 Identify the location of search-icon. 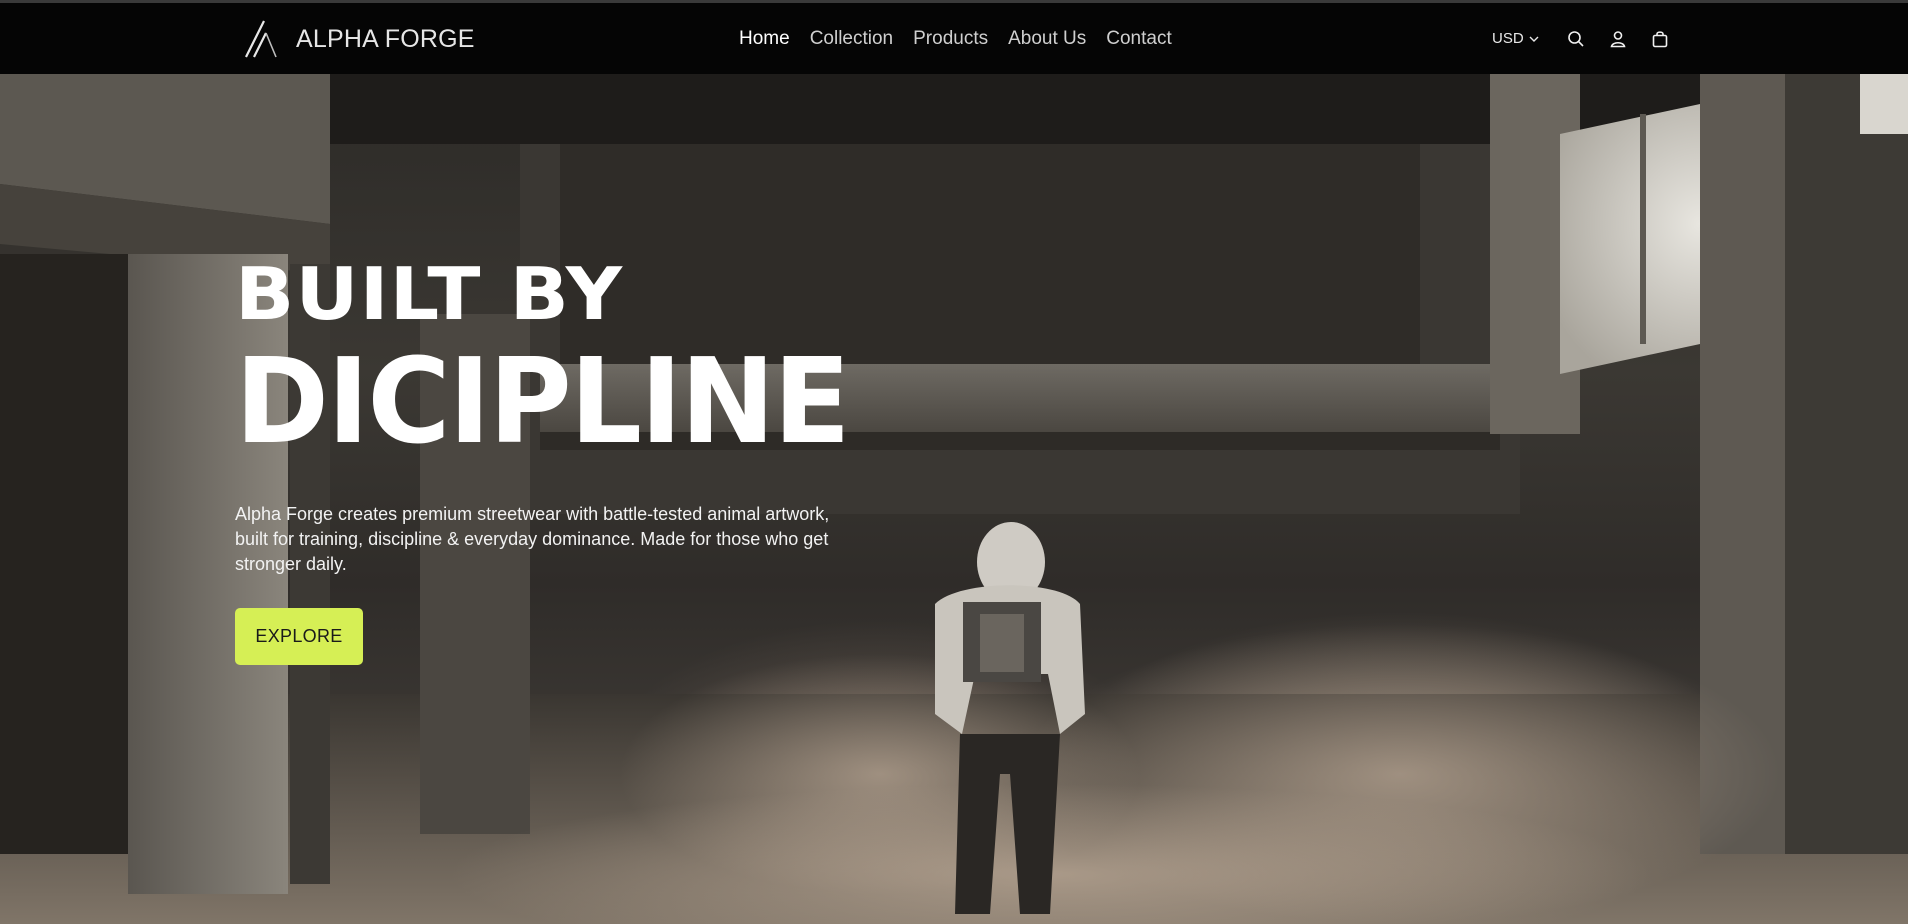
(1576, 39).